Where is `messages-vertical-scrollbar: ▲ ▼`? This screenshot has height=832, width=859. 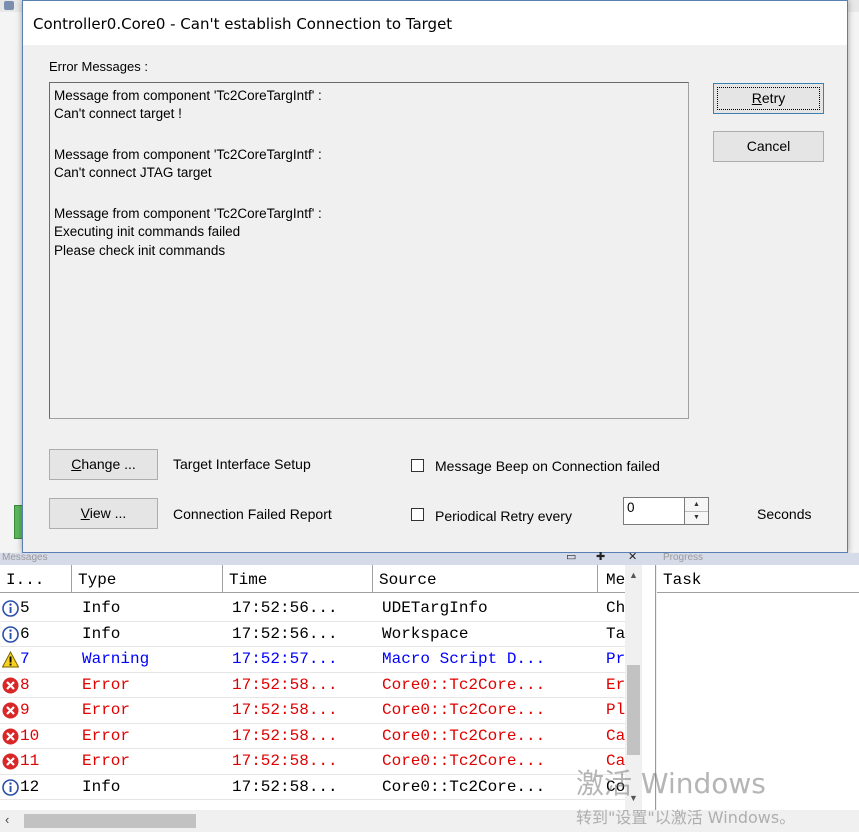
messages-vertical-scrollbar: ▲ ▼ is located at coordinates (633, 687).